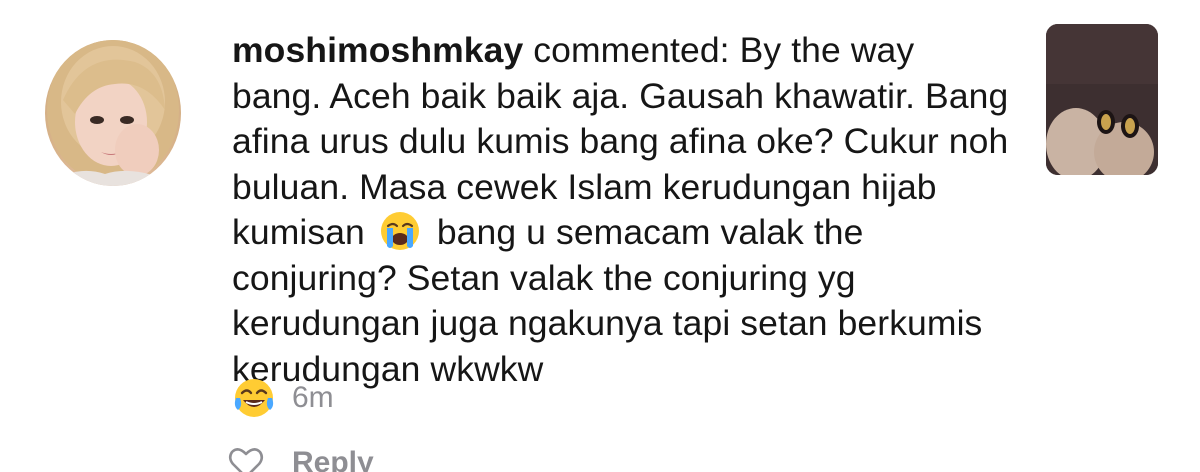 The width and height of the screenshot is (1200, 472). I want to click on face-with-tears-of-joy-icon, so click(254, 398).